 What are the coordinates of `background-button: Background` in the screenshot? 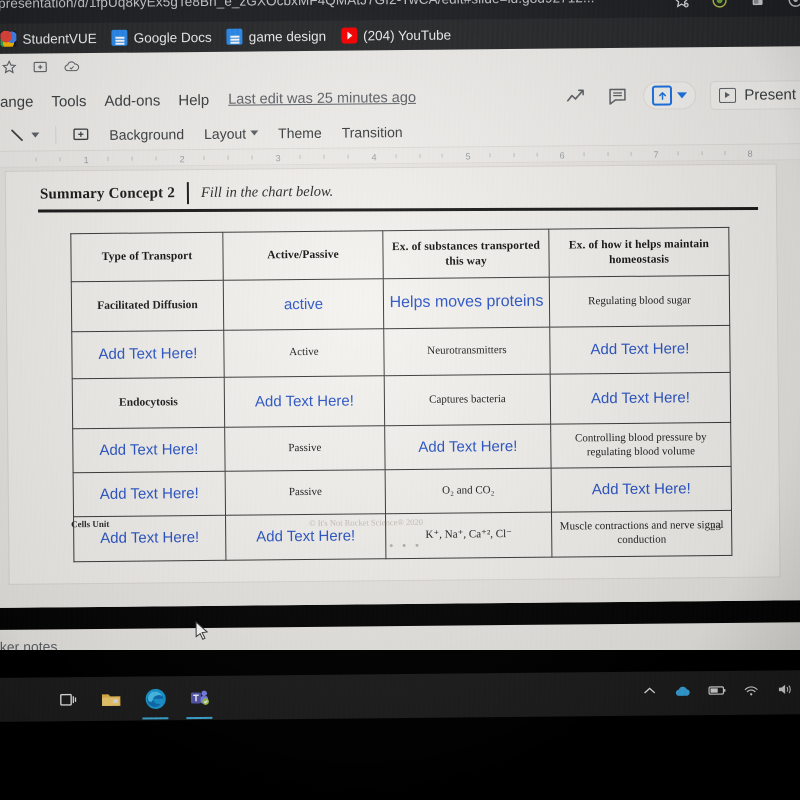 It's located at (146, 134).